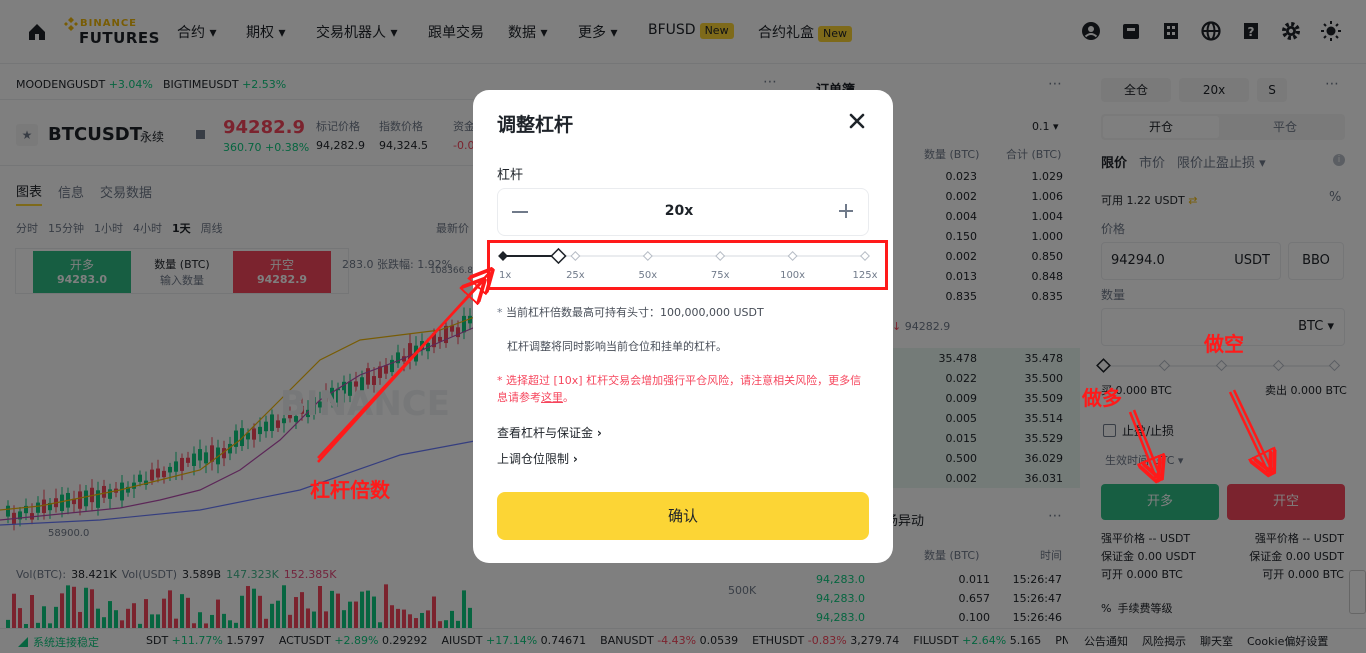  Describe the element at coordinates (350, 490) in the screenshot. I see `annotation-leverage: 杠杆倍数` at that location.